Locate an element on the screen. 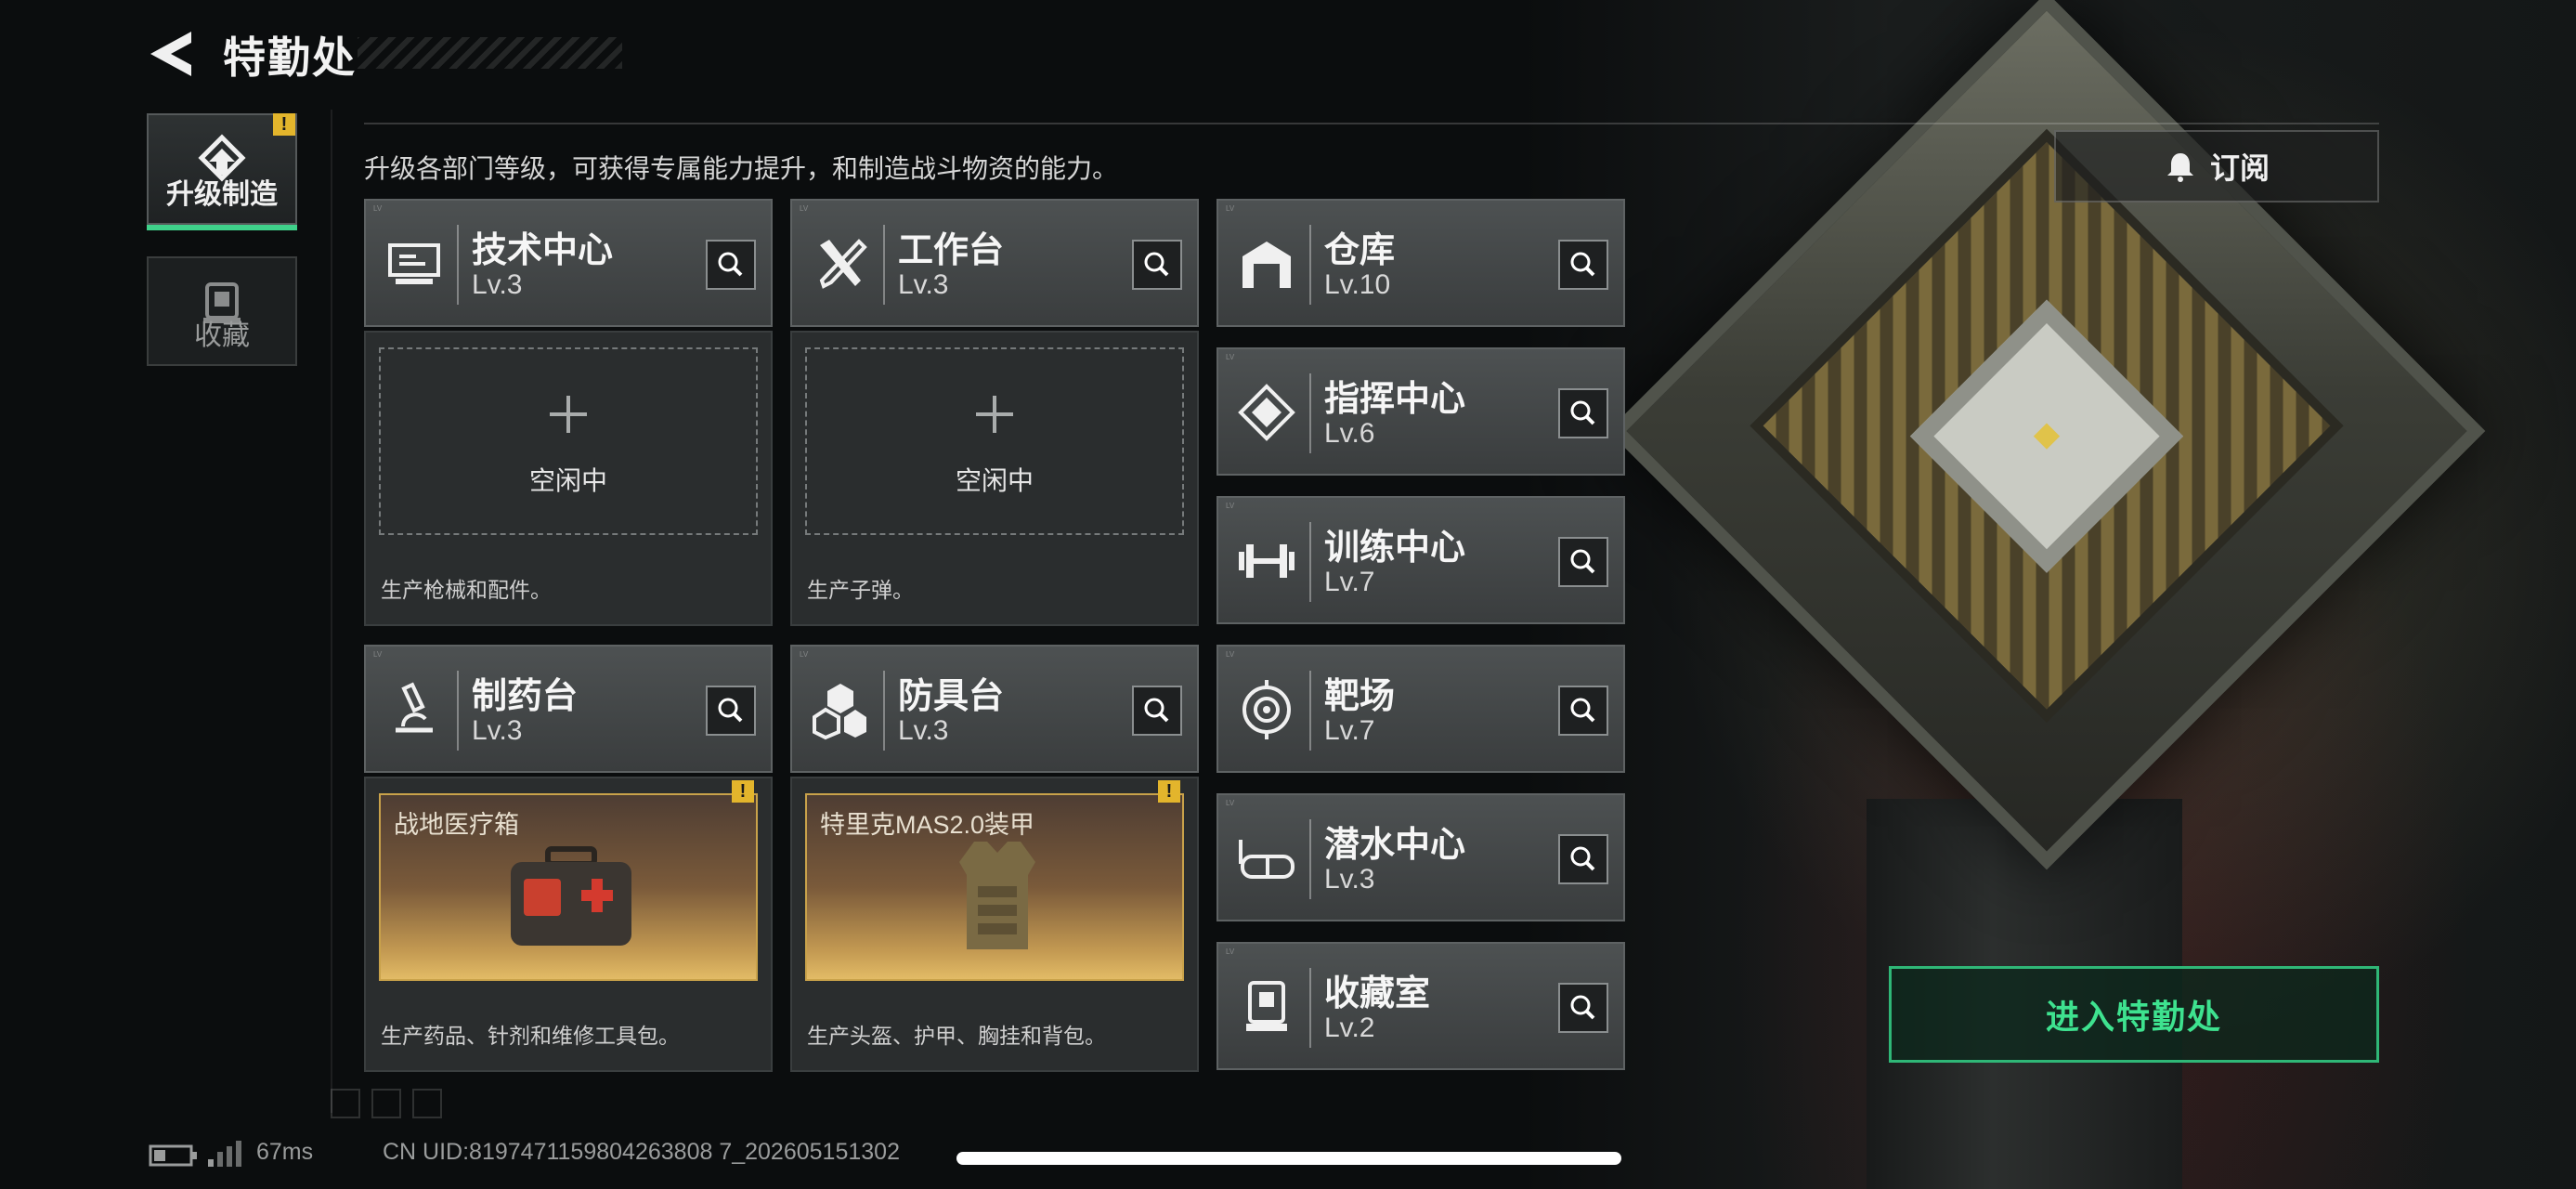  department-name: 潜水中心 is located at coordinates (1395, 845).